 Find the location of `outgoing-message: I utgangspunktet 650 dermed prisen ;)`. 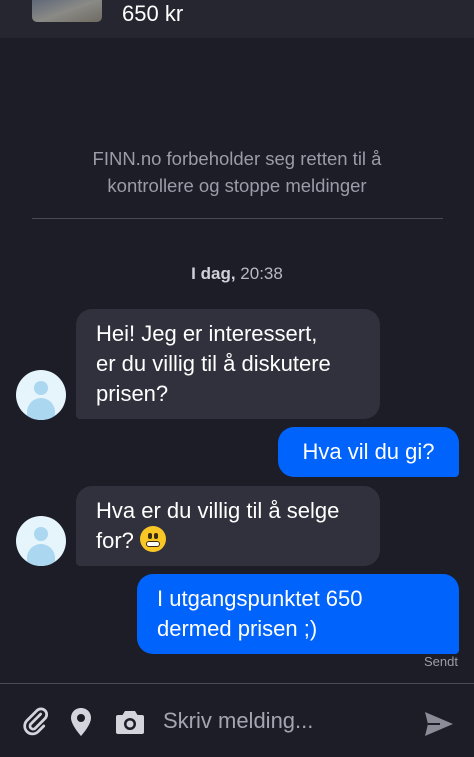

outgoing-message: I utgangspunktet 650 dermed prisen ;) is located at coordinates (298, 614).